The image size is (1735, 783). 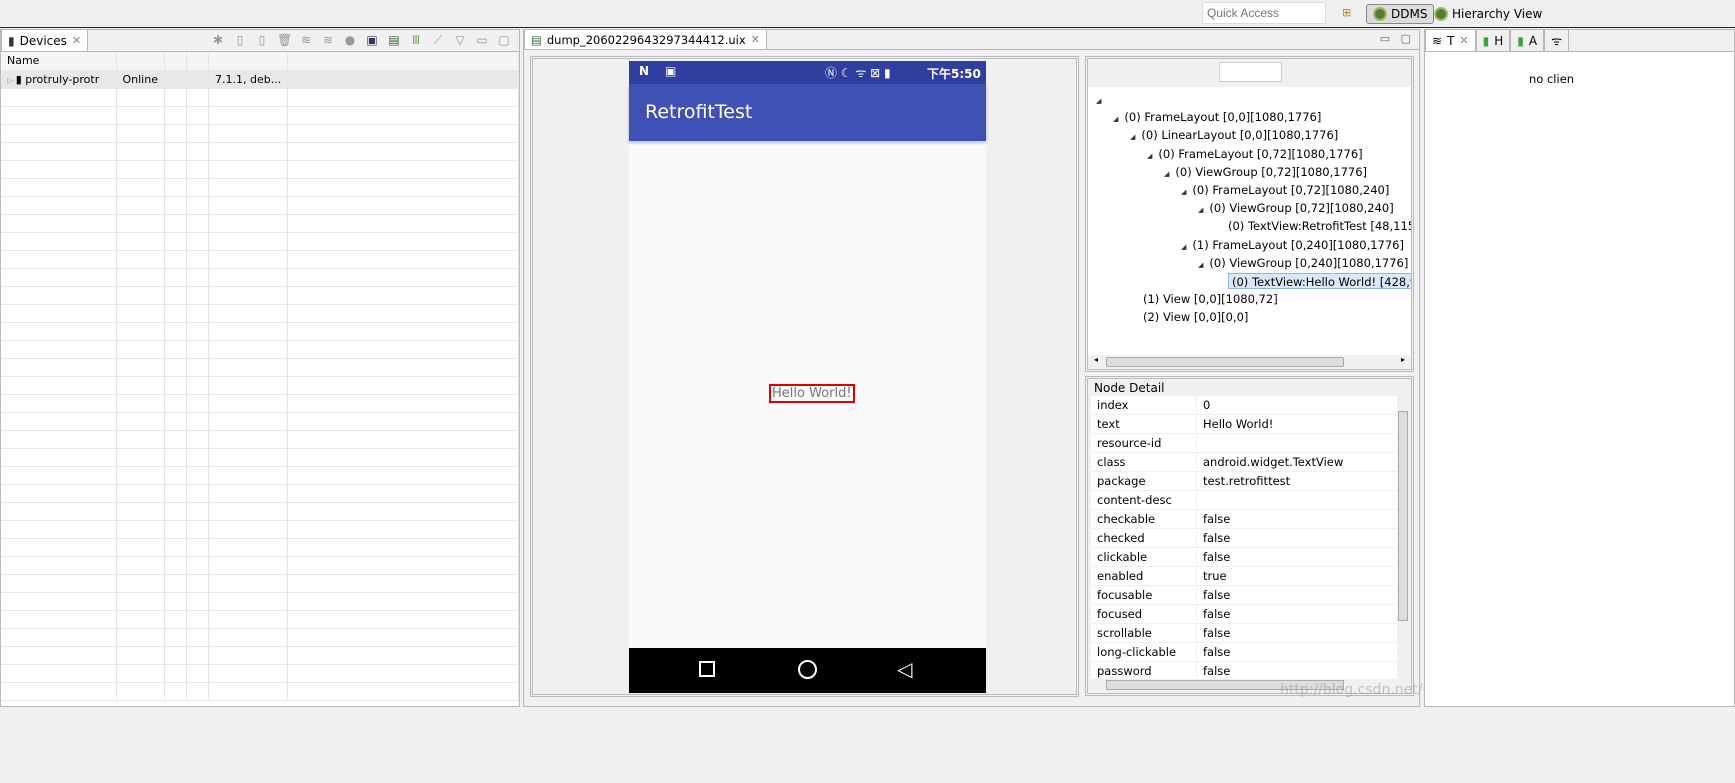 I want to click on tab-threads: ≋ T ✕, so click(x=1450, y=40).